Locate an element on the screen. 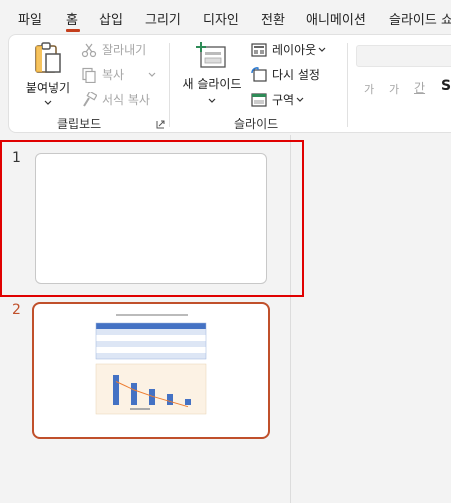 This screenshot has width=451, height=503. copy-label: 복사 is located at coordinates (113, 75).